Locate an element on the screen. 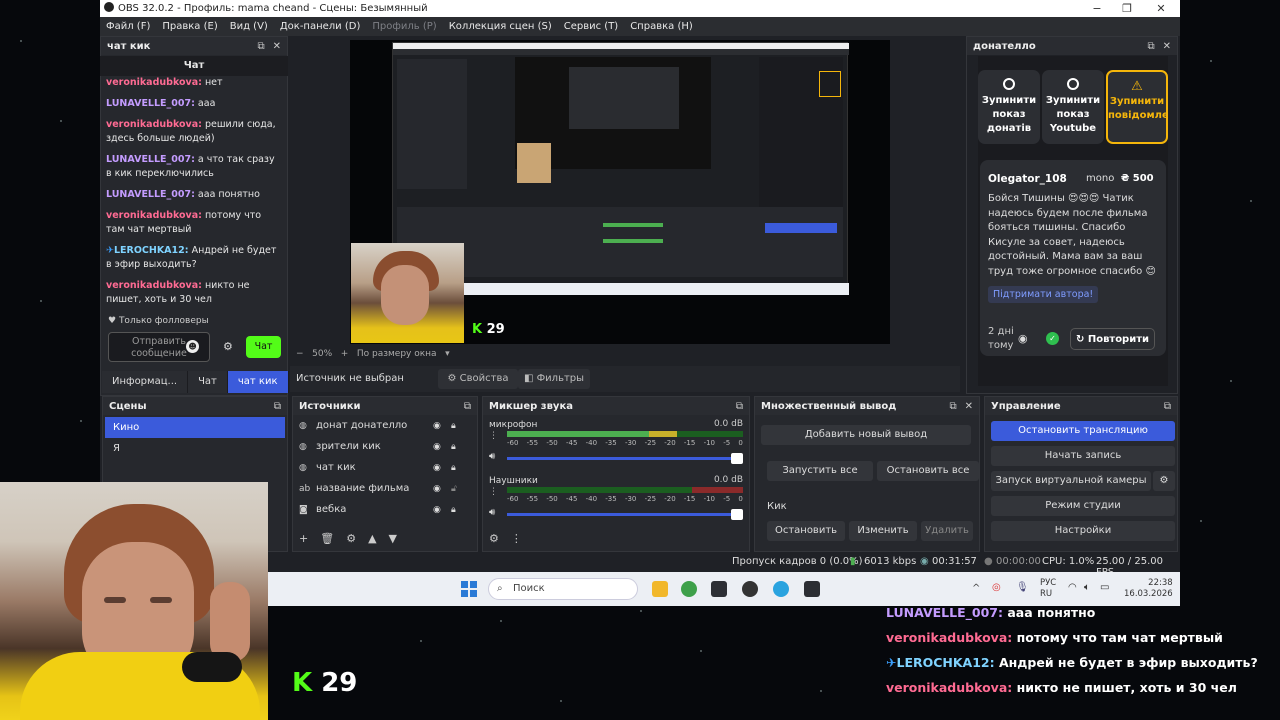 Image resolution: width=1280 pixels, height=720 pixels. file-explorer-icon is located at coordinates (660, 589).